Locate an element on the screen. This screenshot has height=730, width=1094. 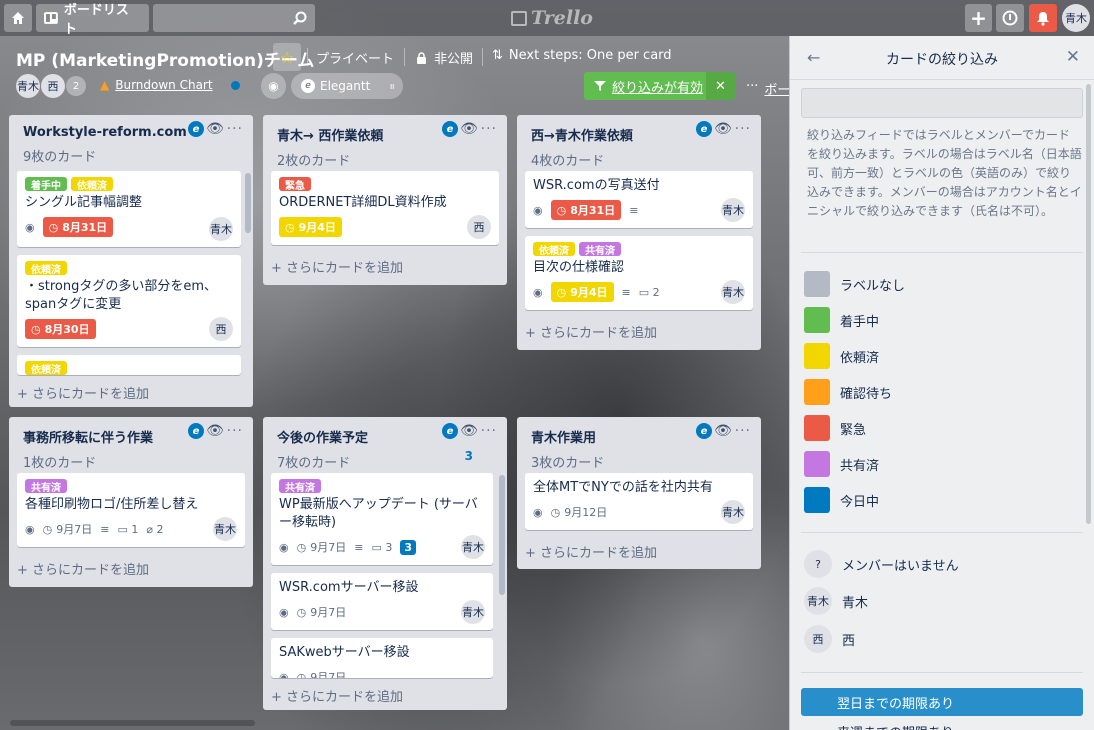
card: 依頼済 ・strongタグの多い部分をem、spanタグに変更 ◷ 8月30日 西 is located at coordinates (129, 301).